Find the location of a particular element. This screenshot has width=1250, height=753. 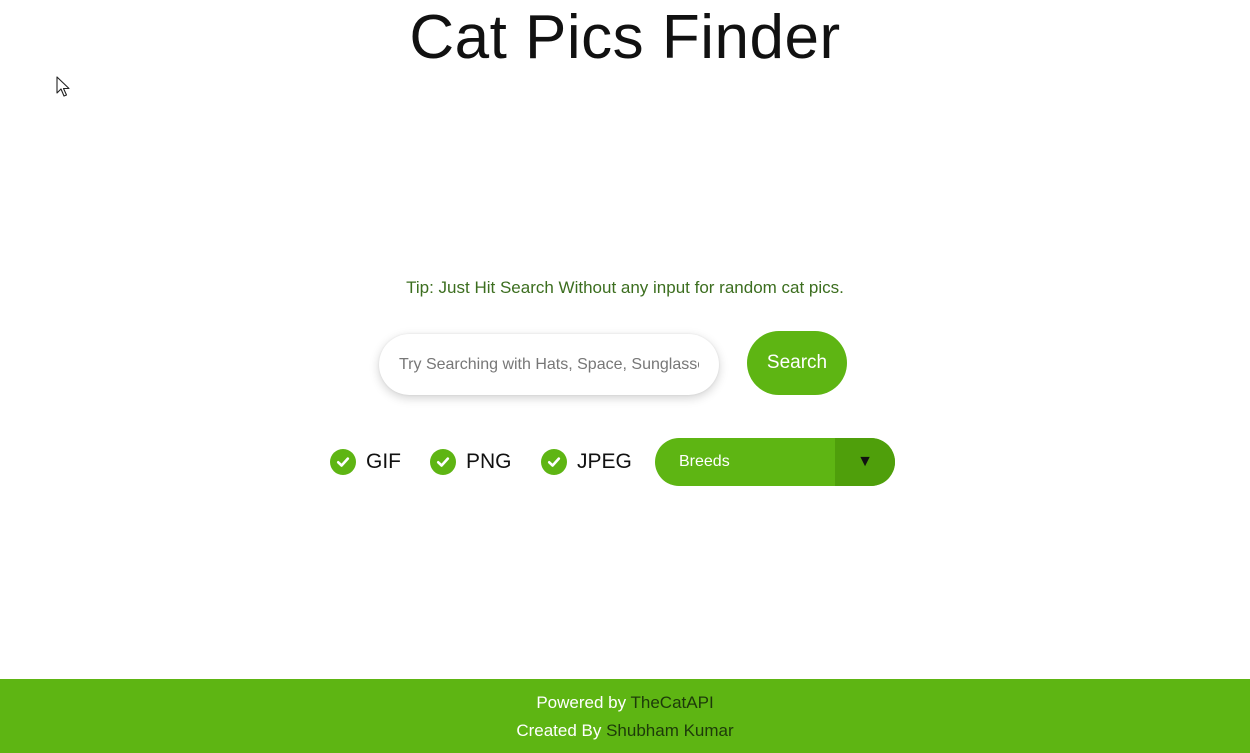

search-button: Search is located at coordinates (797, 363).